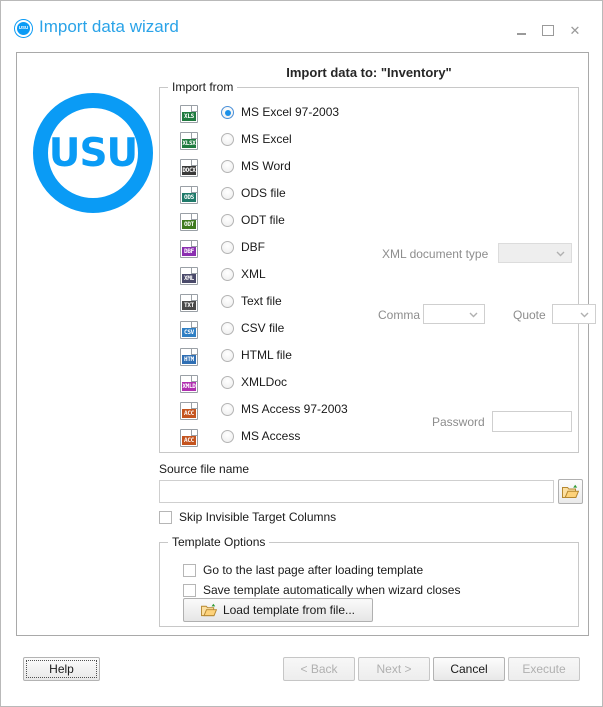 Image resolution: width=603 pixels, height=707 pixels. I want to click on minimize-button, so click(521, 30).